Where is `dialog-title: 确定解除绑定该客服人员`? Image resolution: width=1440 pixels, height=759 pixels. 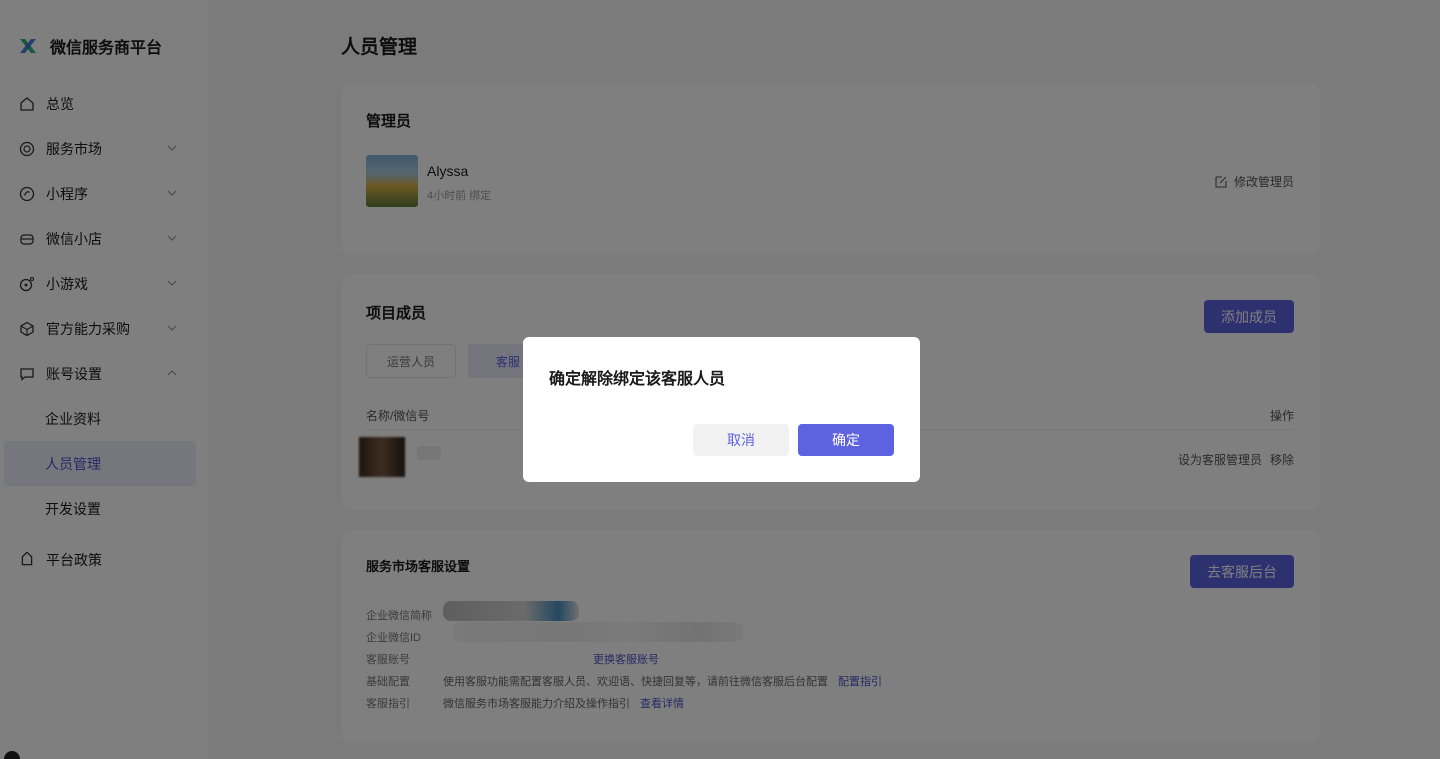 dialog-title: 确定解除绑定该客服人员 is located at coordinates (637, 379).